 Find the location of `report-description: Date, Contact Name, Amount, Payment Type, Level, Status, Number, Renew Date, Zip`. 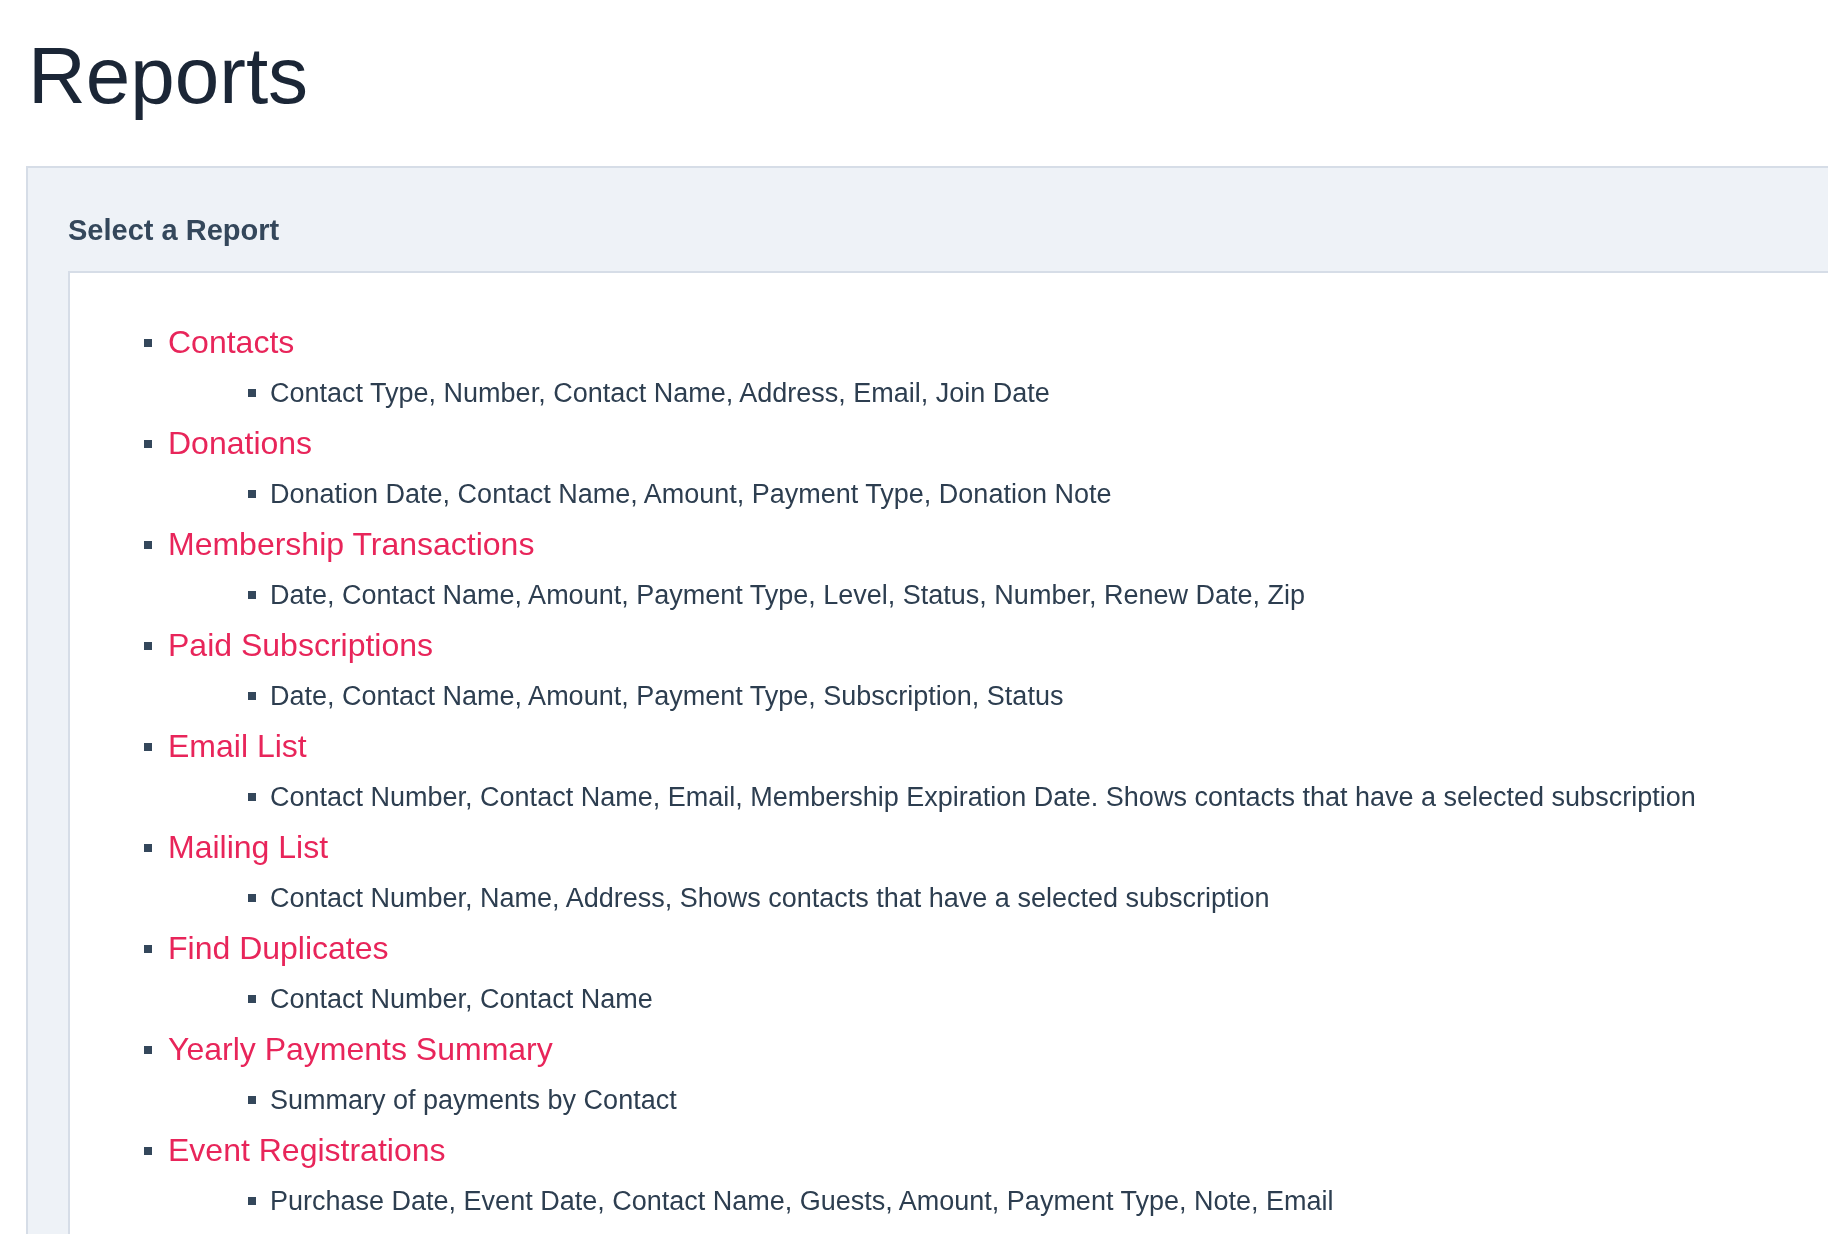

report-description: Date, Contact Name, Amount, Payment Type, Level, Status, Number, Renew Date, Zip is located at coordinates (787, 595).